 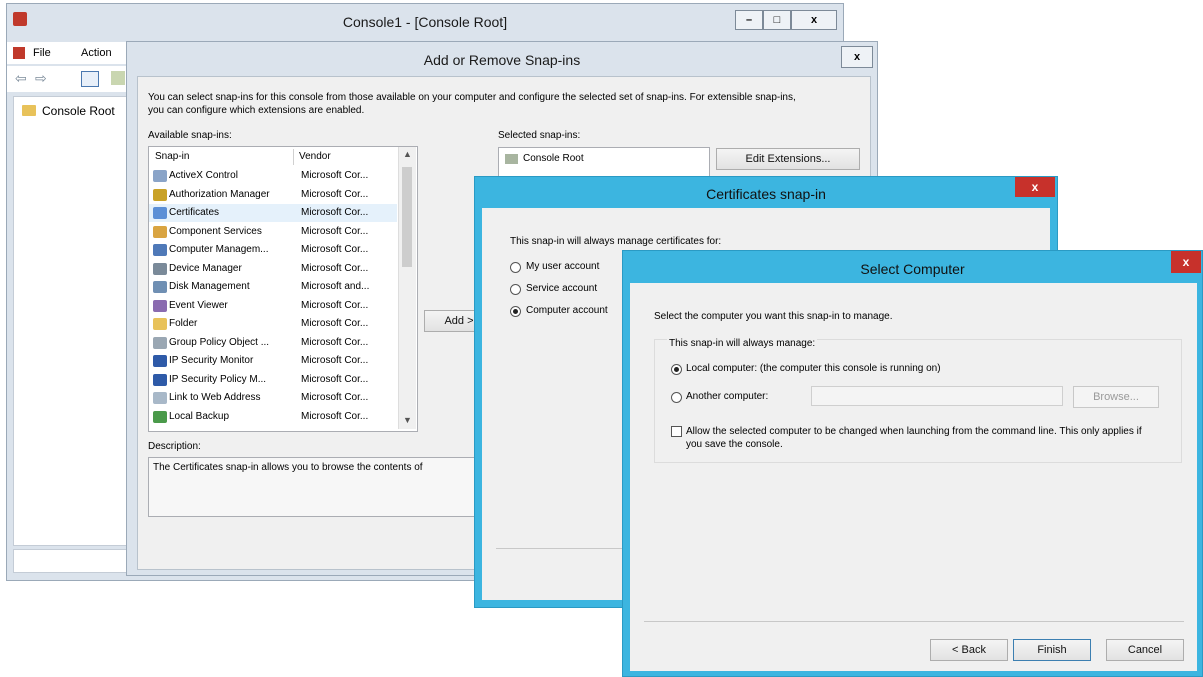 What do you see at coordinates (1186, 262) in the screenshot?
I see `select-close-button: x` at bounding box center [1186, 262].